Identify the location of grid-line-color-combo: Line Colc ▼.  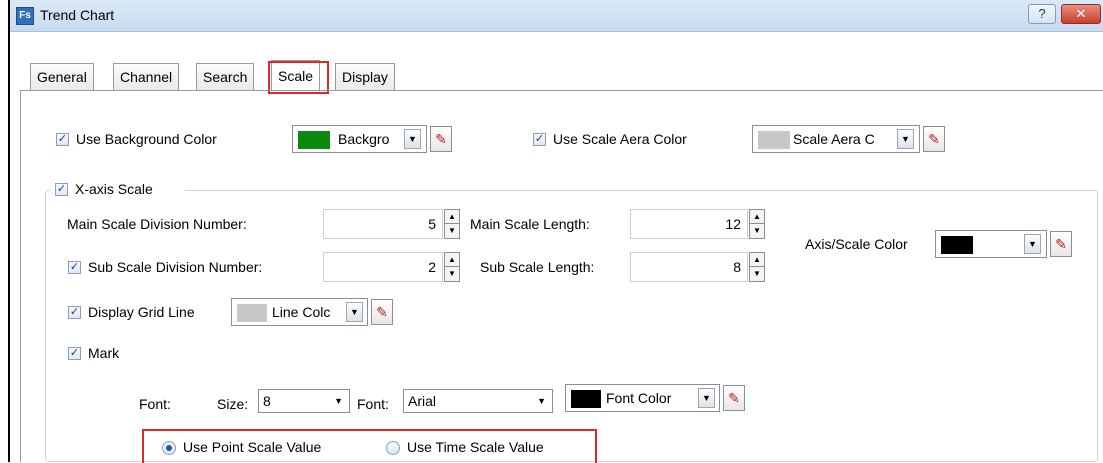
(299, 312).